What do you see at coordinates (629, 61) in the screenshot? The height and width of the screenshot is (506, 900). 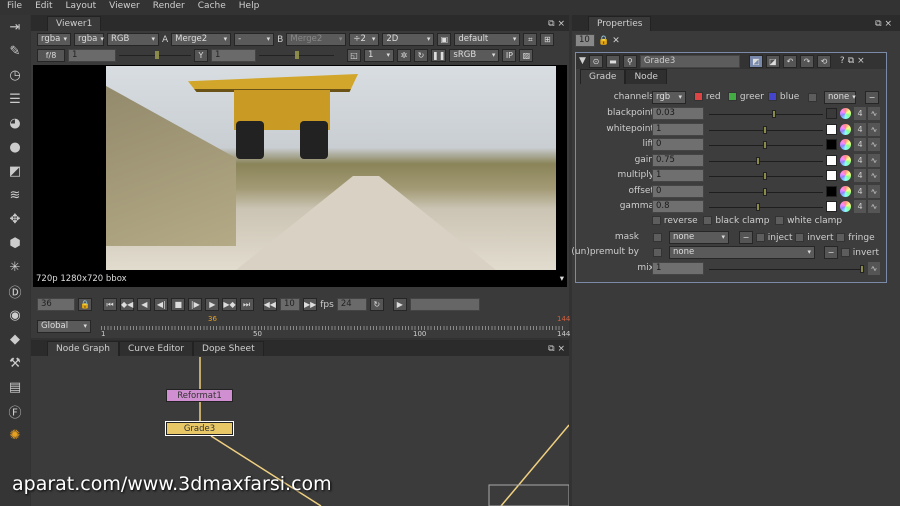 I see `input-icon: ⚲` at bounding box center [629, 61].